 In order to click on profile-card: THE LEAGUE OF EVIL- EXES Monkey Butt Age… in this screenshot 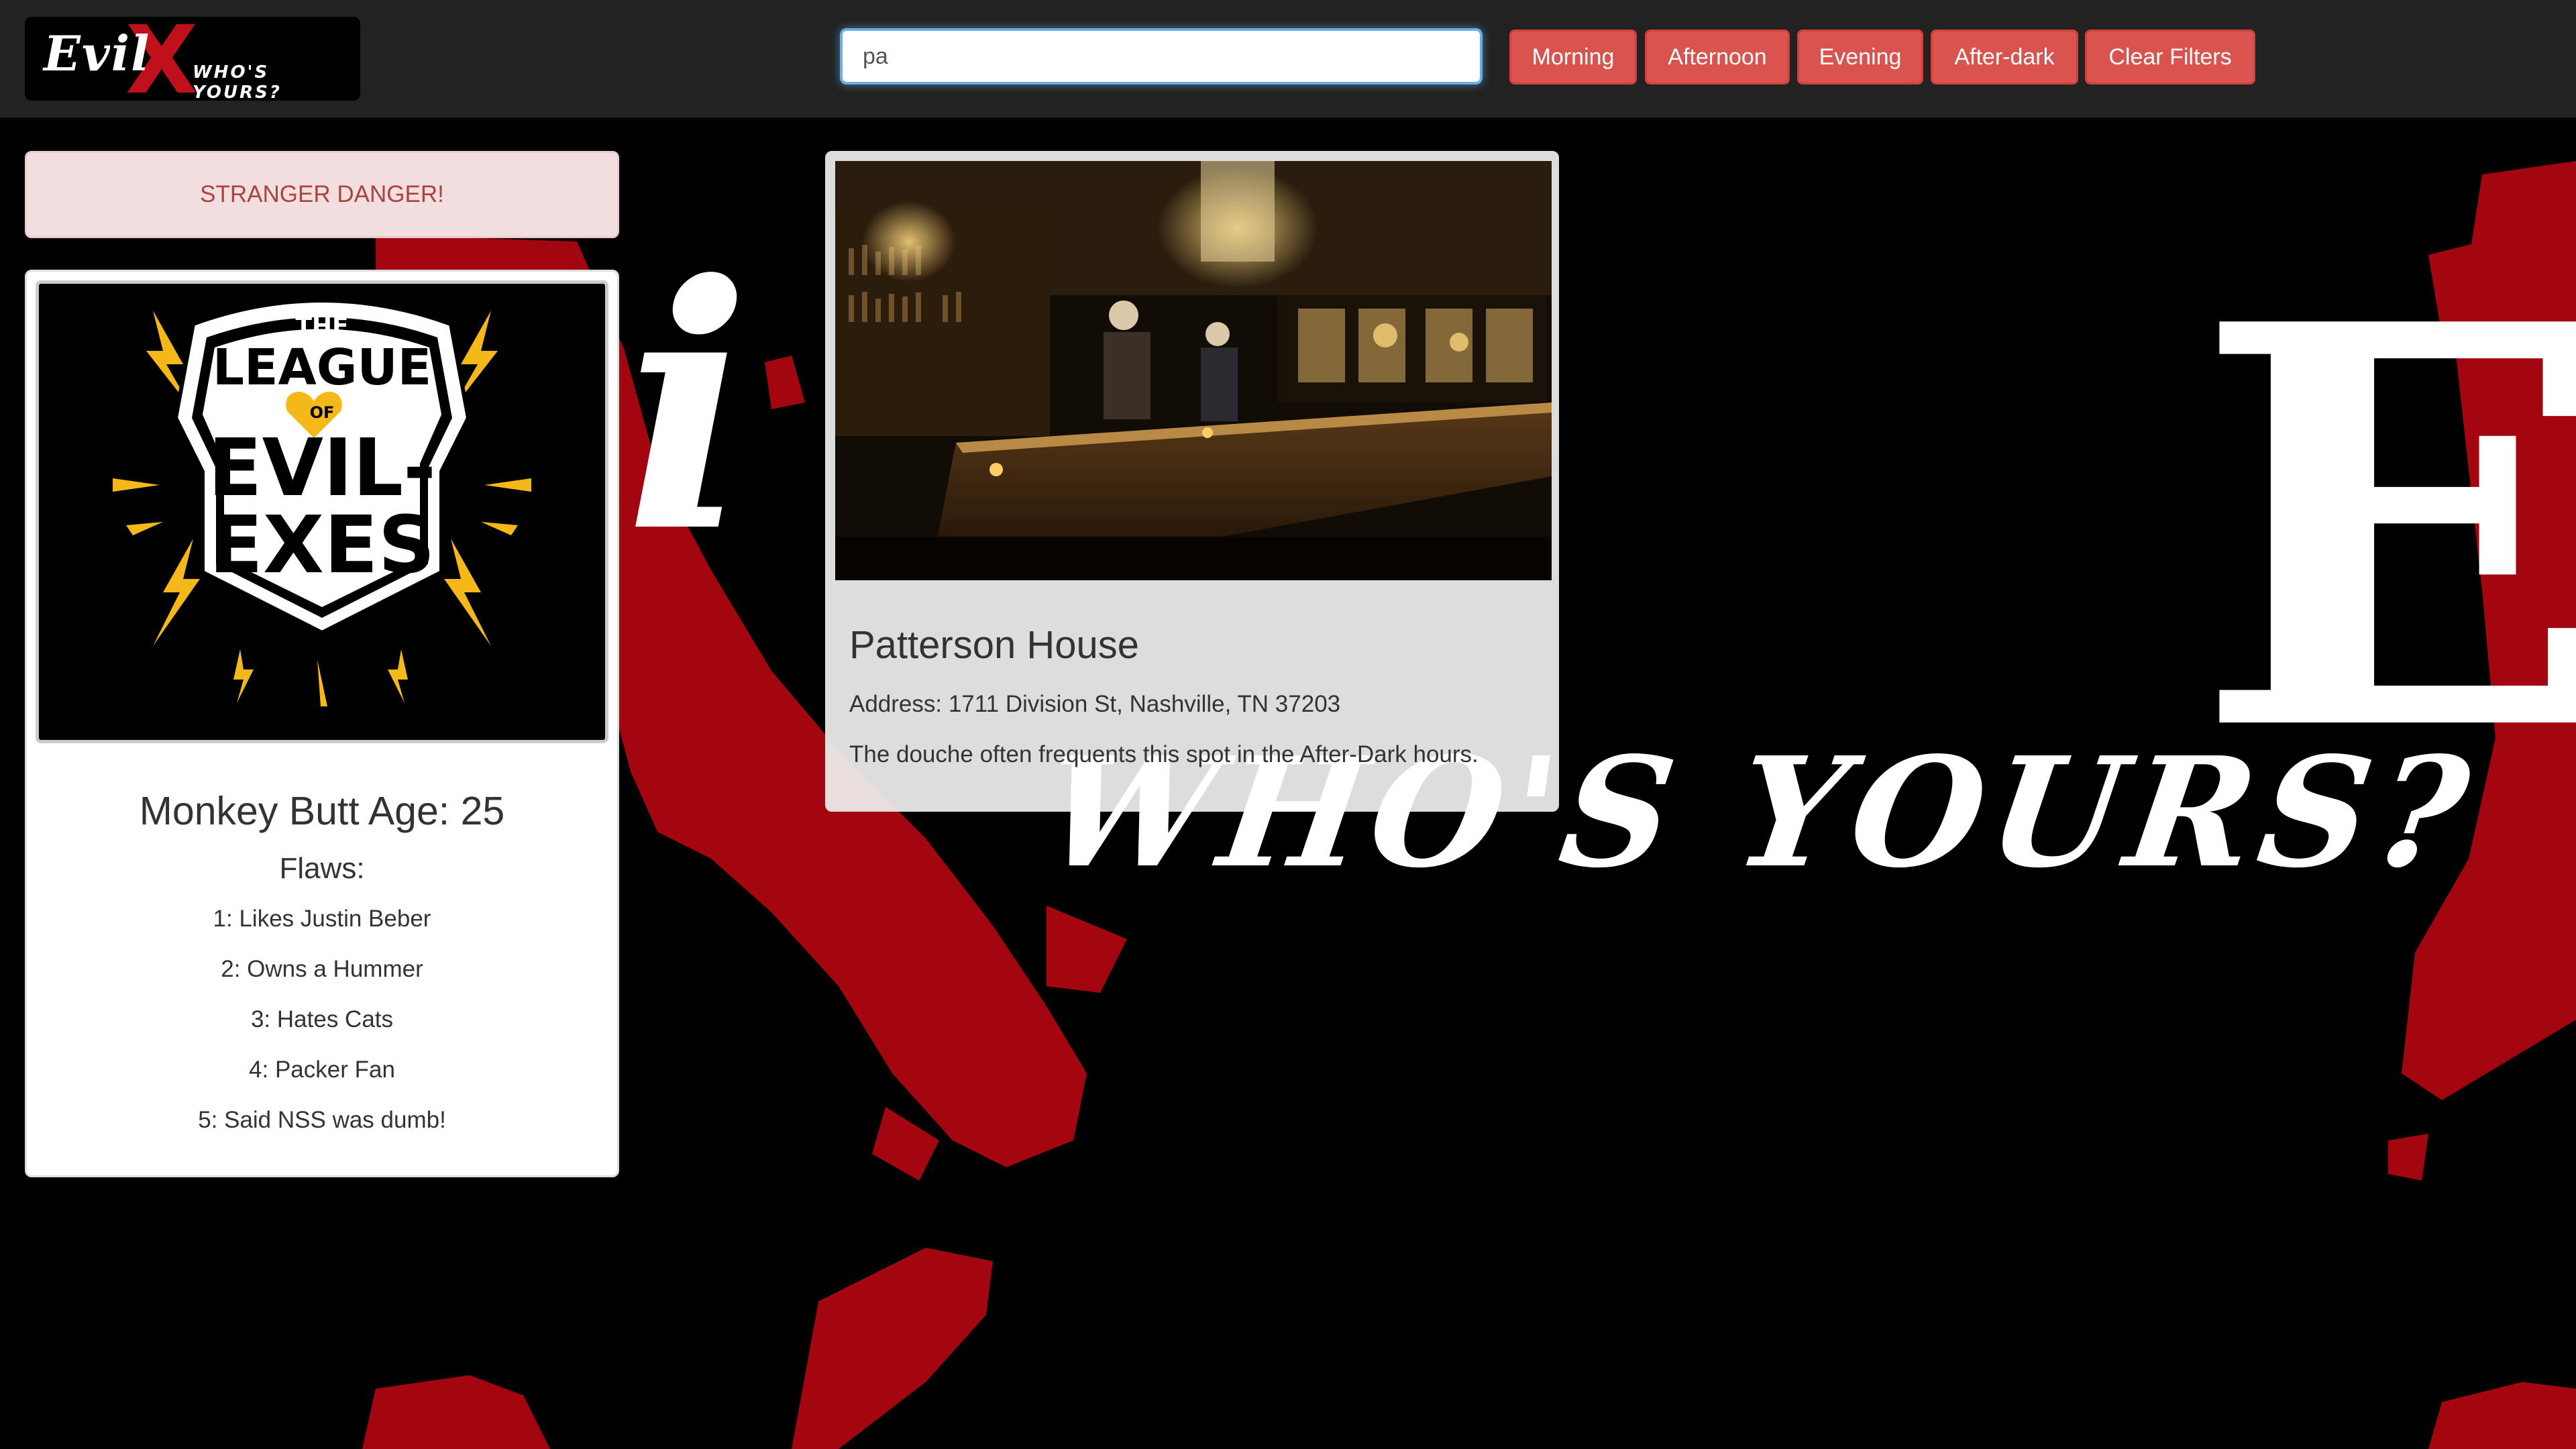, I will do `click(322, 723)`.